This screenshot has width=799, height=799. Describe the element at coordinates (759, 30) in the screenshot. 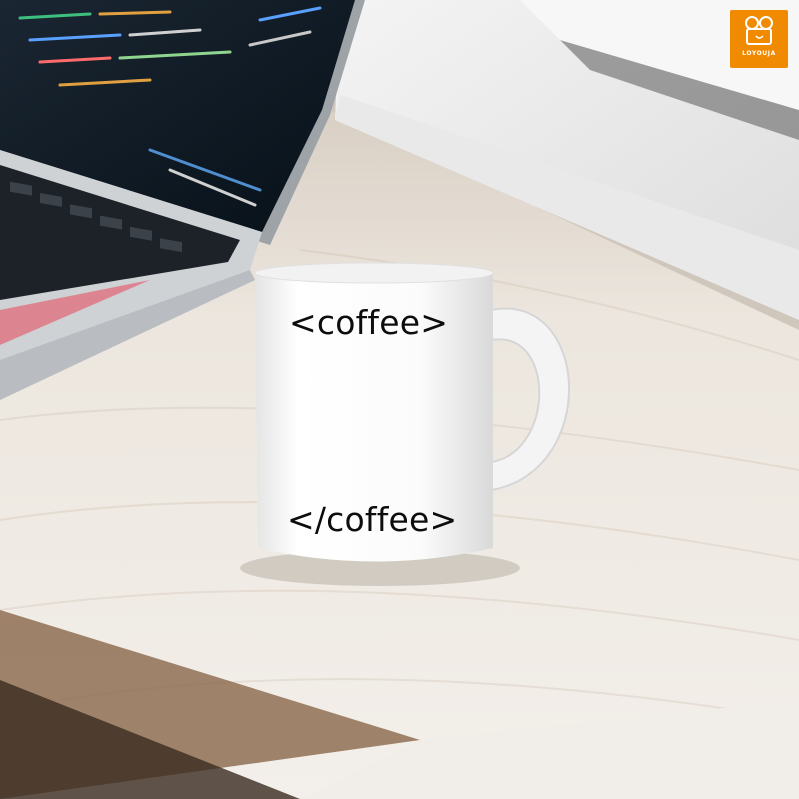

I see `camera-icon` at that location.